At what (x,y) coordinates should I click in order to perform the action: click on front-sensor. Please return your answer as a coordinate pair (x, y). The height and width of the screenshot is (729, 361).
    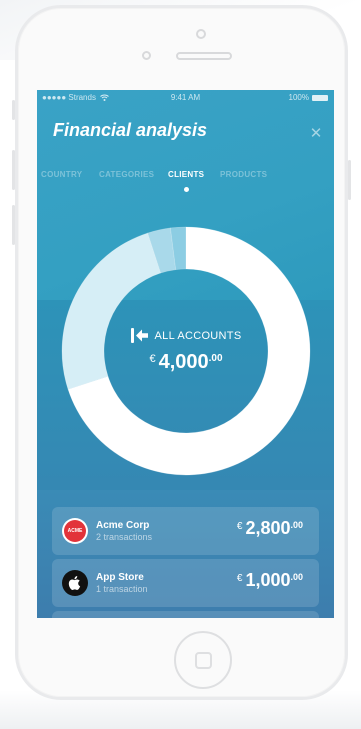
    Looking at the image, I should click on (201, 34).